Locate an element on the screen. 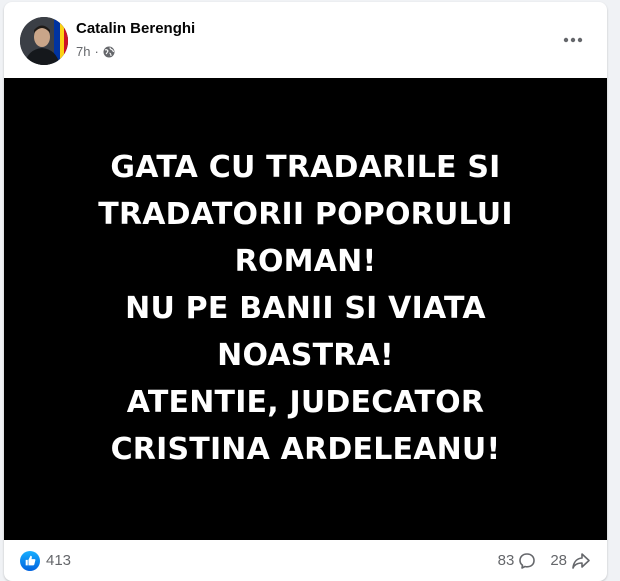  reactions-count: 413 is located at coordinates (59, 560).